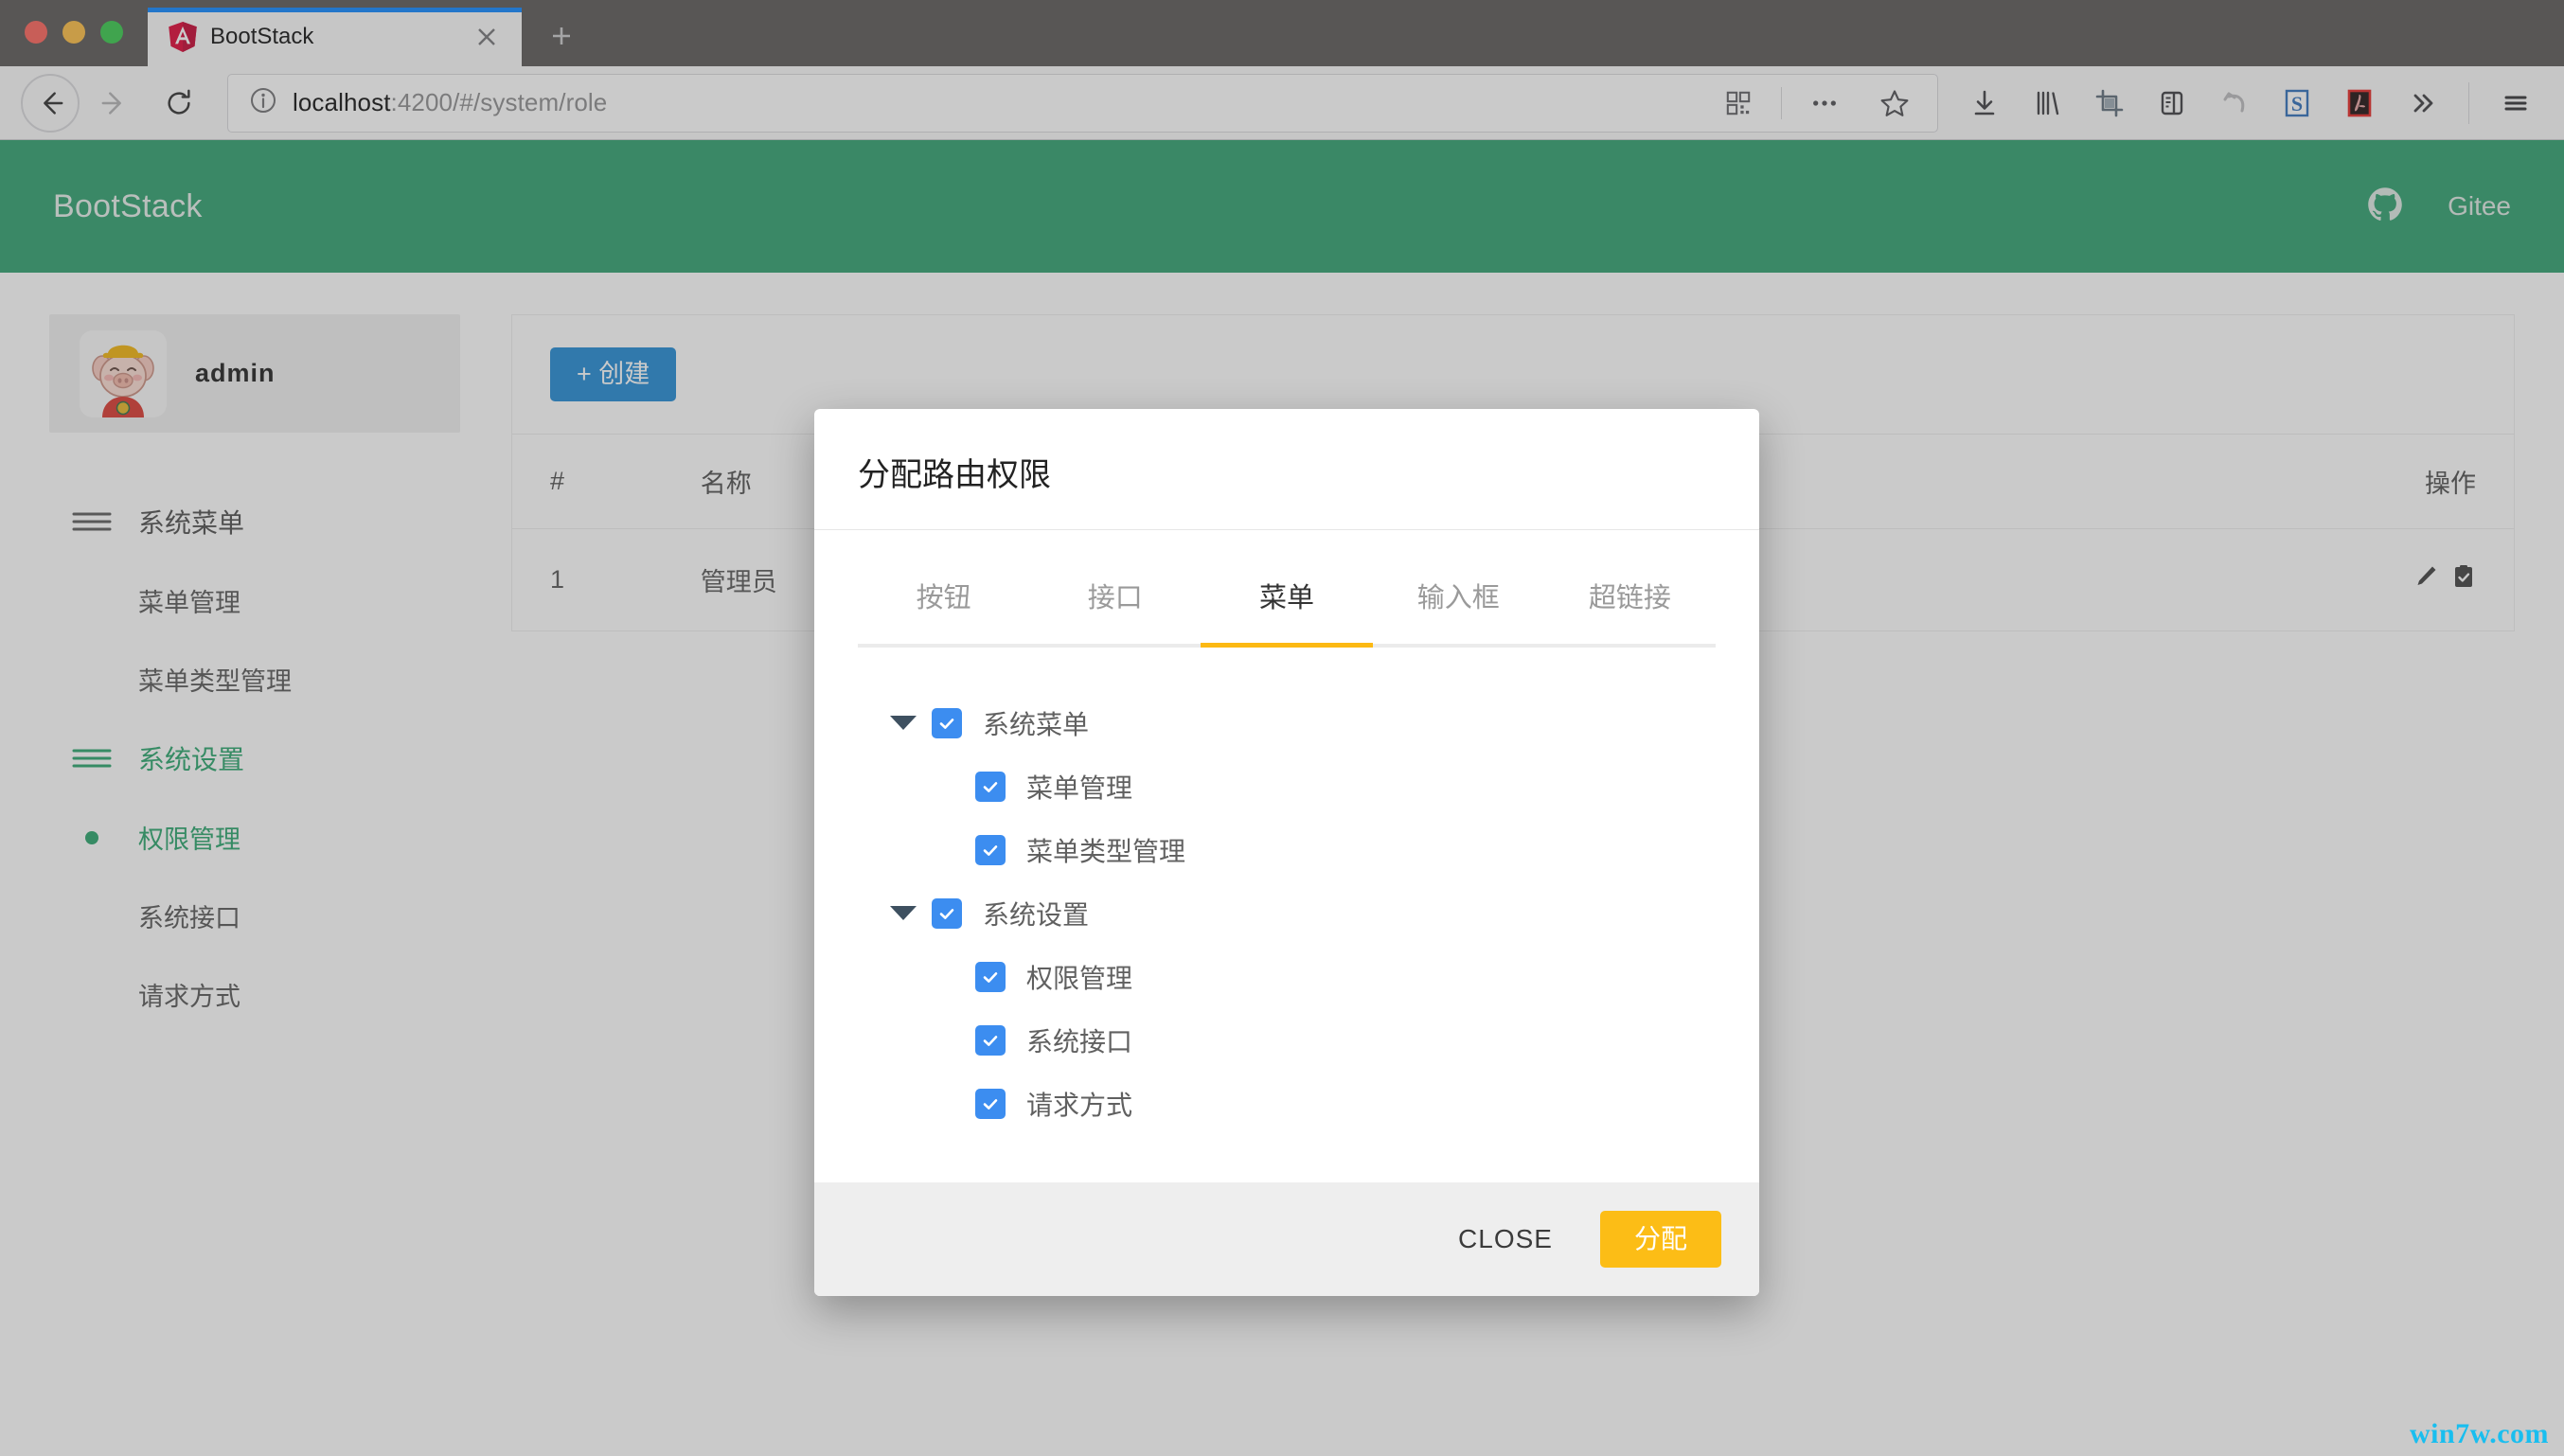  Describe the element at coordinates (1303, 723) in the screenshot. I see `tree-row: 系统菜单` at that location.